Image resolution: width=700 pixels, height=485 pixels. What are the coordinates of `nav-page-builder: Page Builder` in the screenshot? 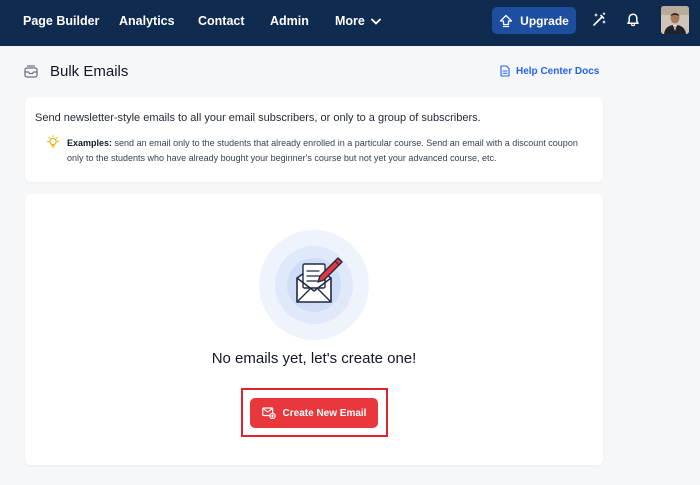 It's located at (61, 21).